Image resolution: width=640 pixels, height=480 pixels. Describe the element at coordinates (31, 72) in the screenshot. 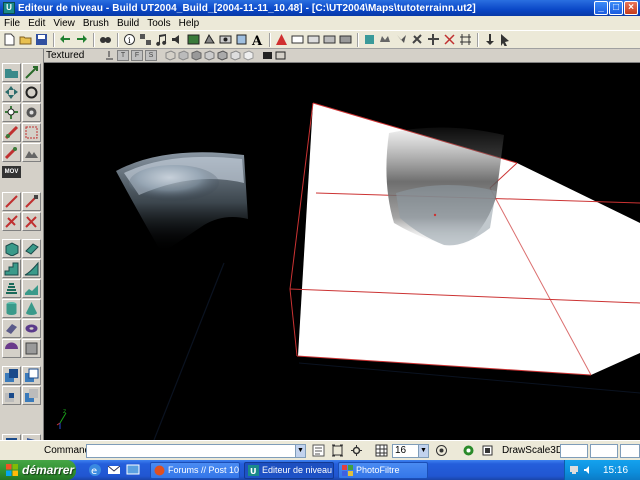

I see `vertex-edit-icon` at that location.